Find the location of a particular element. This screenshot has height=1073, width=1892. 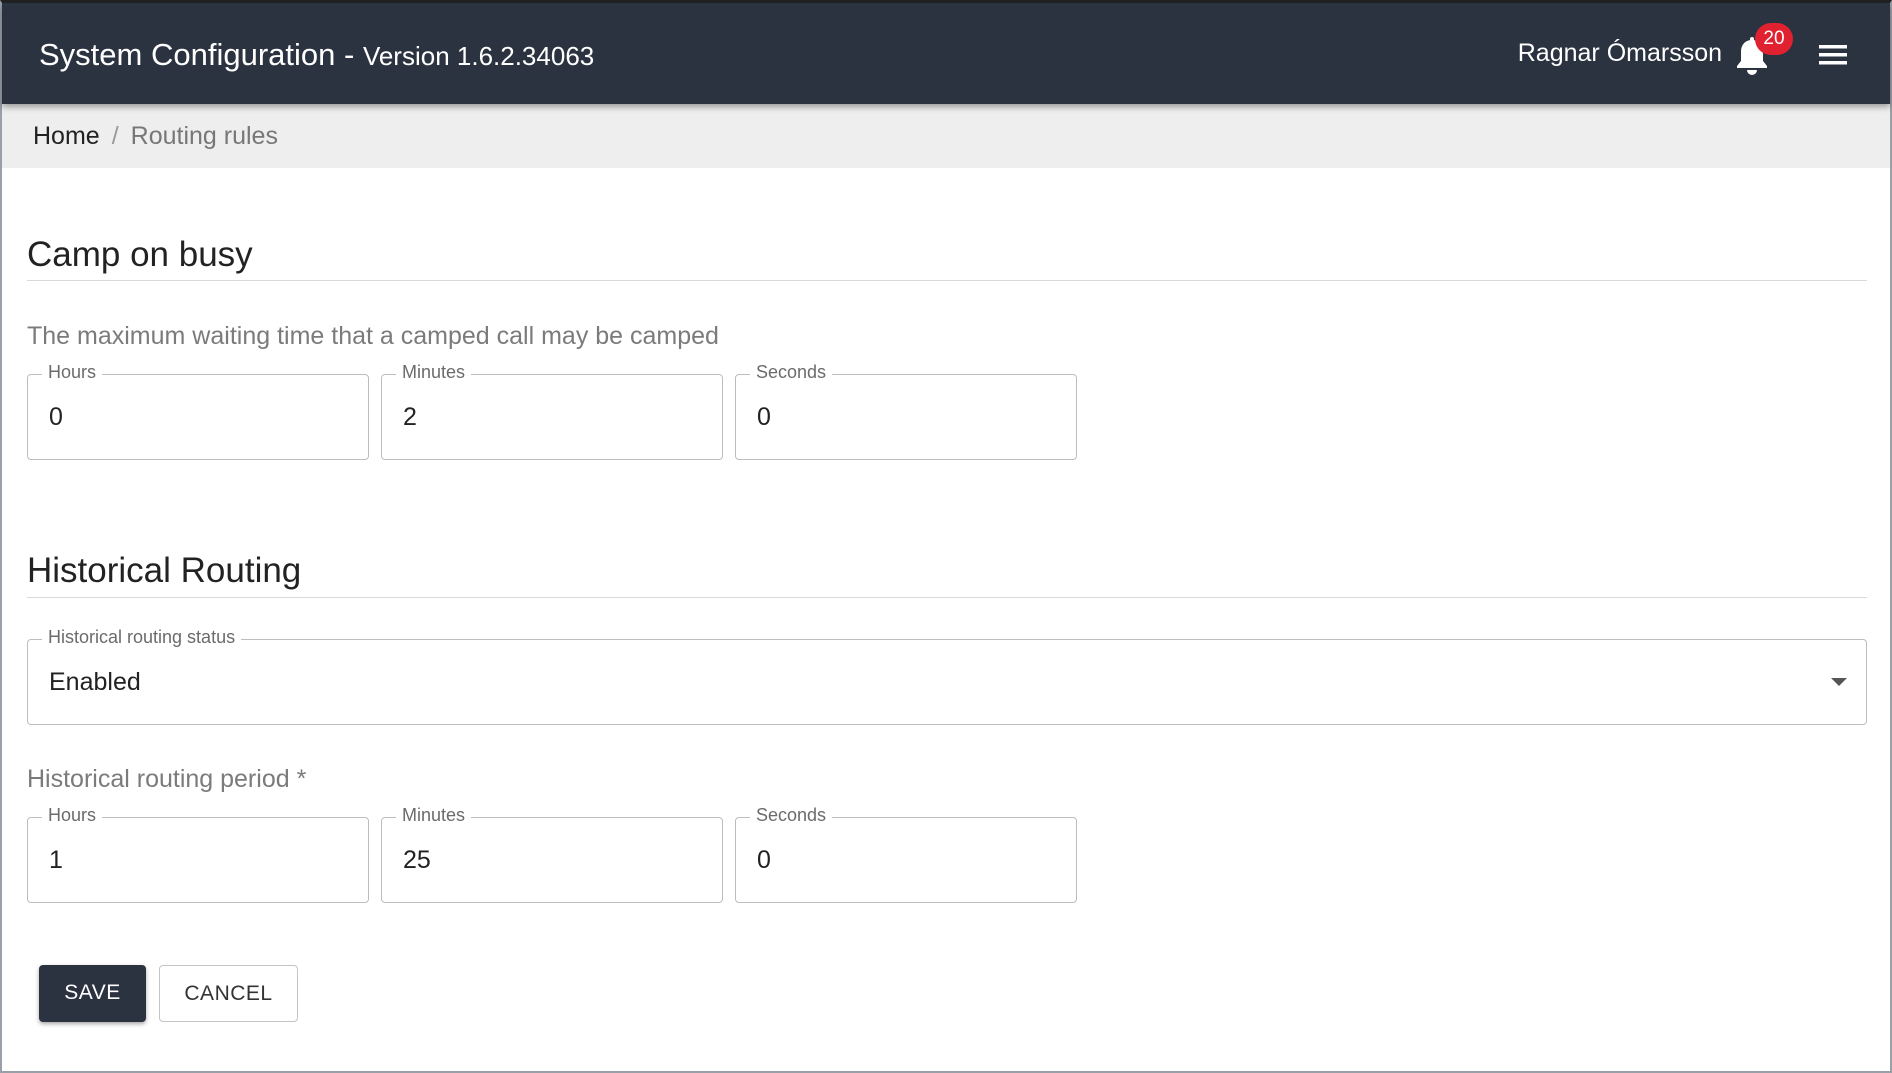

camp-on-busy-divider is located at coordinates (947, 280).